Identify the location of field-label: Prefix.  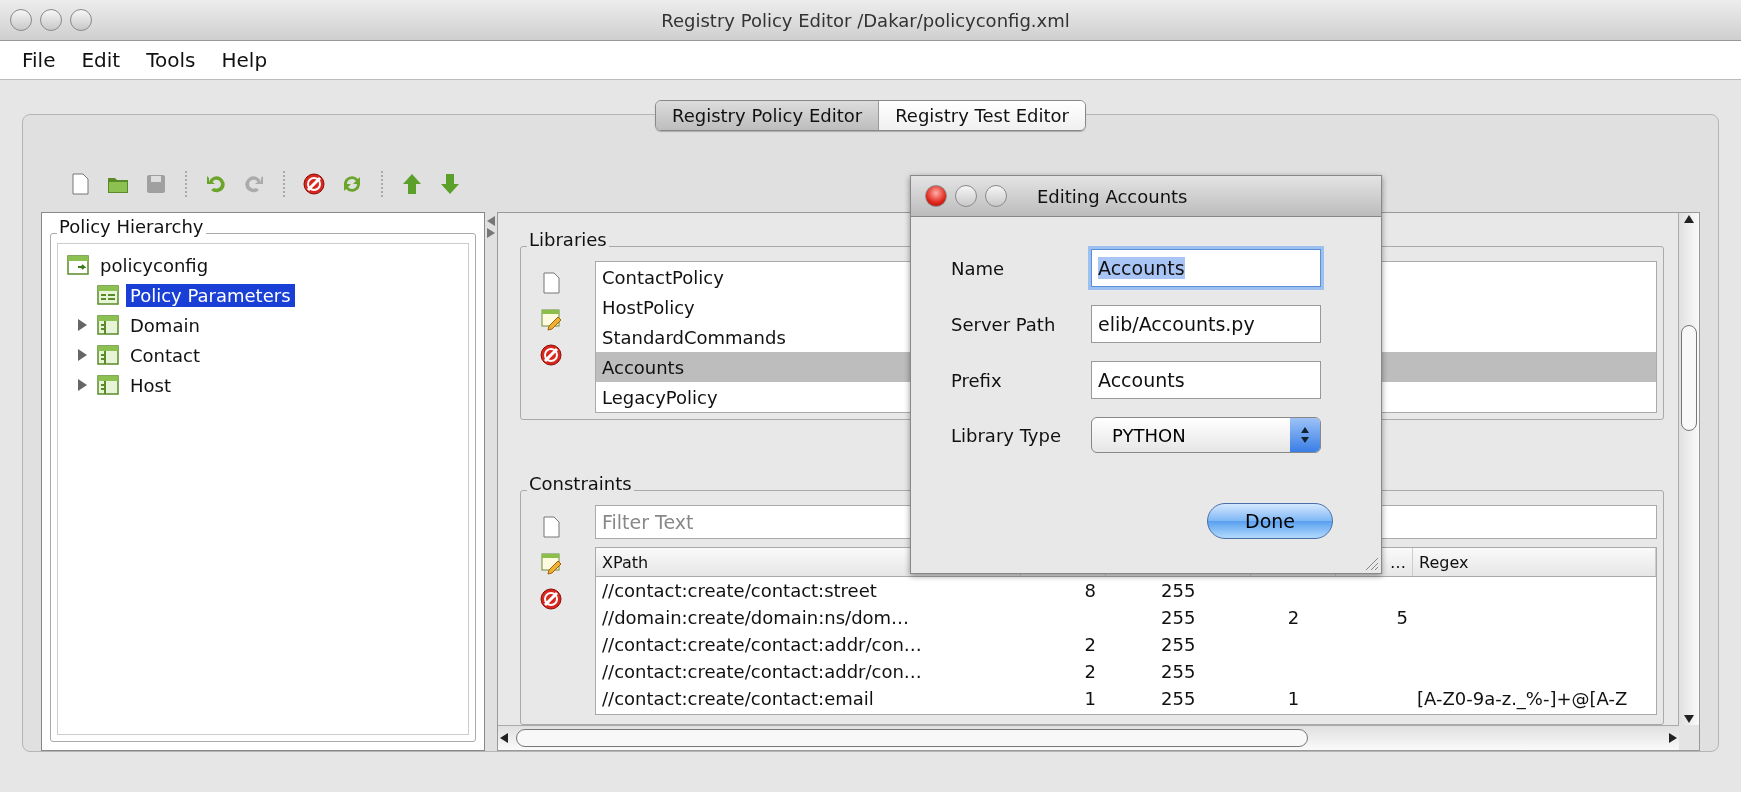
(977, 380).